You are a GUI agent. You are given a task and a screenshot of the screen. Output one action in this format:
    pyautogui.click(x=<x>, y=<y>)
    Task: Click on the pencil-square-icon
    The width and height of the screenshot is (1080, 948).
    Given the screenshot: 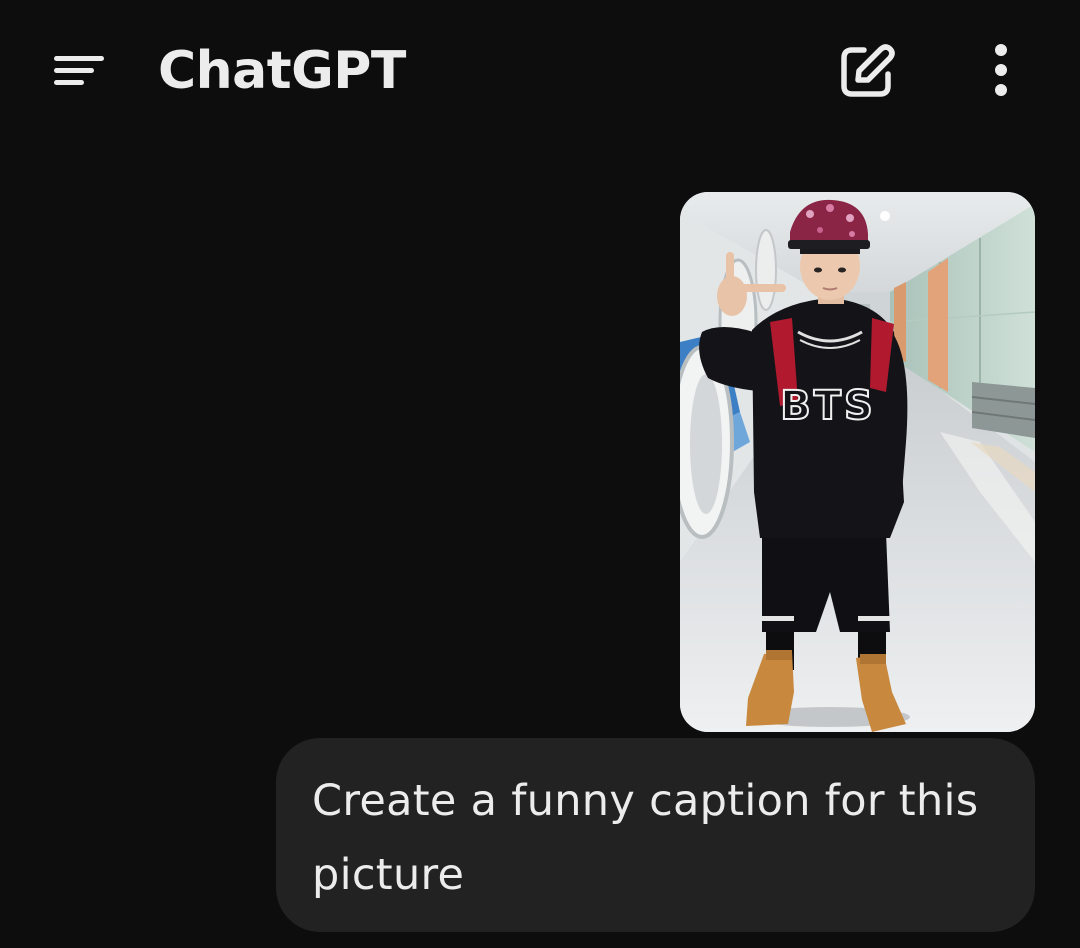 What is the action you would take?
    pyautogui.click(x=868, y=70)
    